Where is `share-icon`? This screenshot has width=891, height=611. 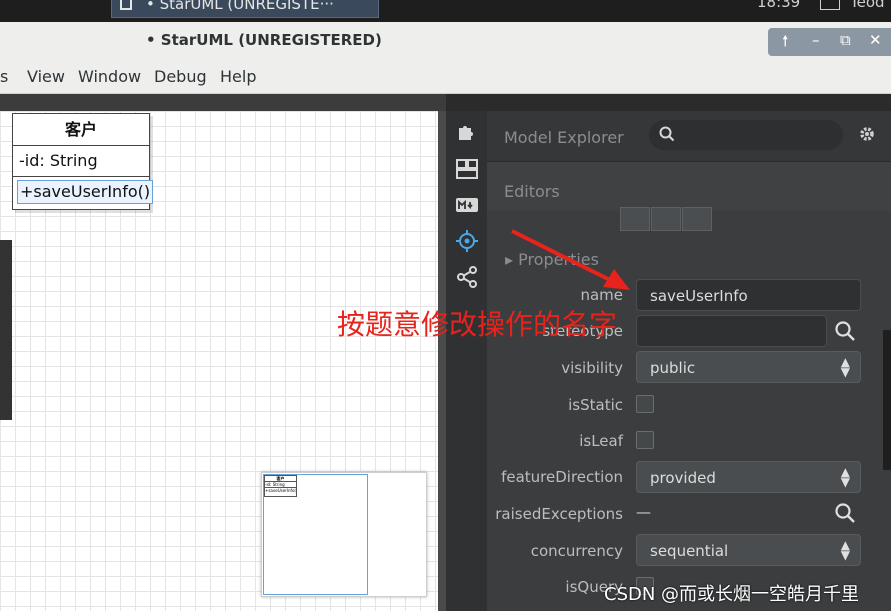
share-icon is located at coordinates (466, 277).